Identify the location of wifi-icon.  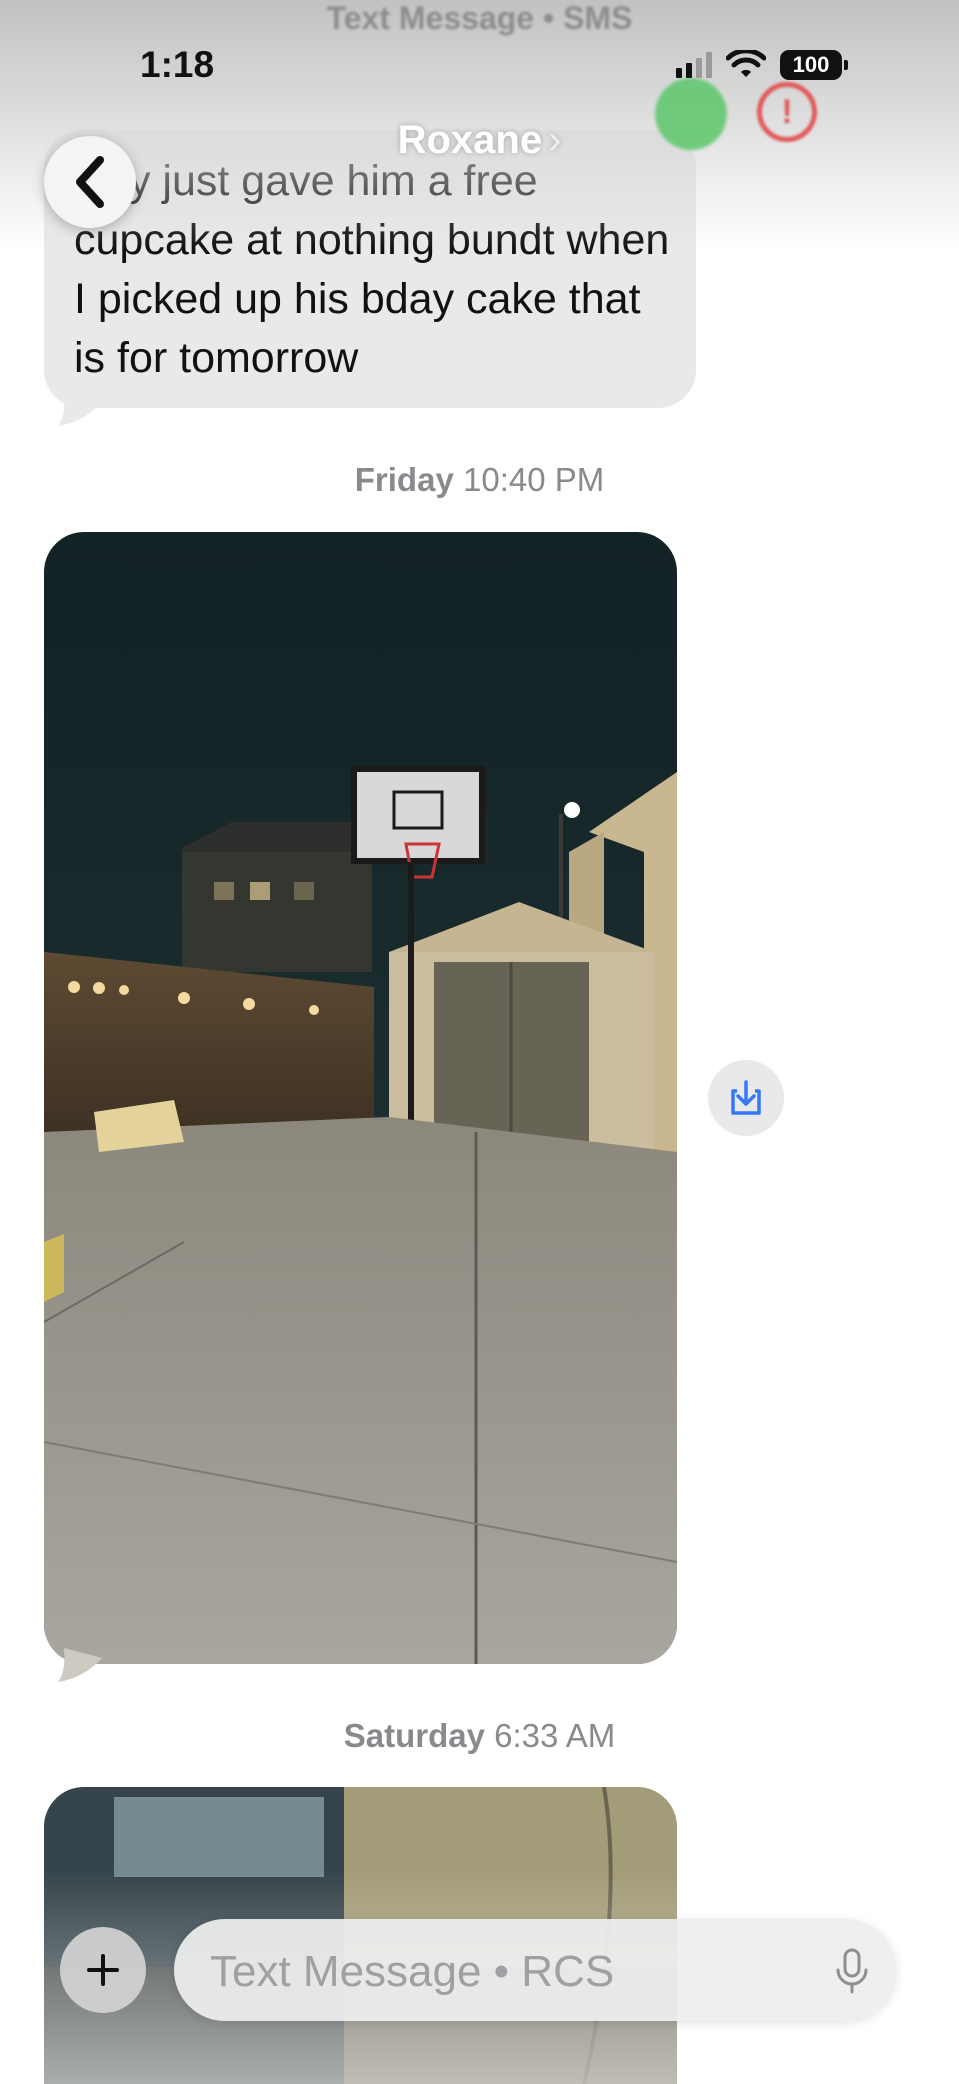
(746, 63).